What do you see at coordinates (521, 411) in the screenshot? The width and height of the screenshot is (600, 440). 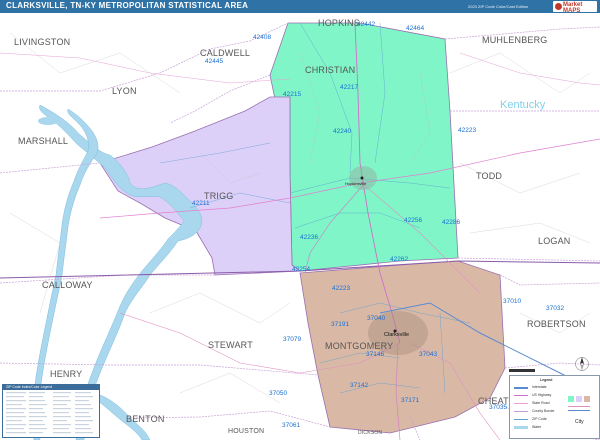 I see `key-symbol-county-border` at bounding box center [521, 411].